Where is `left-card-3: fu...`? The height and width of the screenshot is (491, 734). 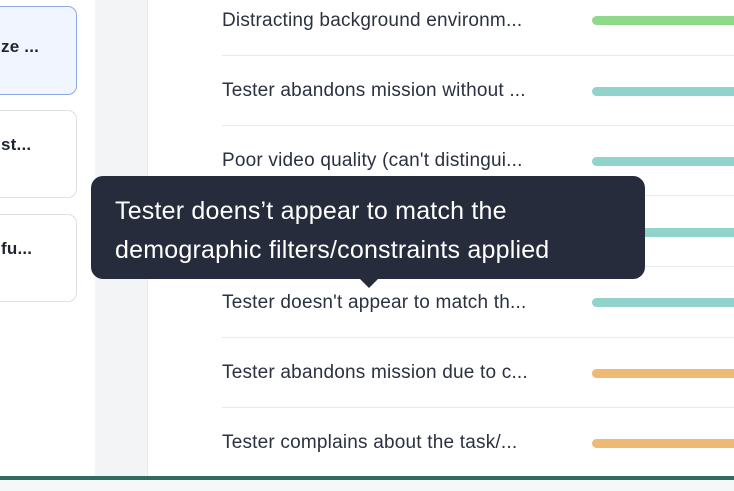 left-card-3: fu... is located at coordinates (38, 258).